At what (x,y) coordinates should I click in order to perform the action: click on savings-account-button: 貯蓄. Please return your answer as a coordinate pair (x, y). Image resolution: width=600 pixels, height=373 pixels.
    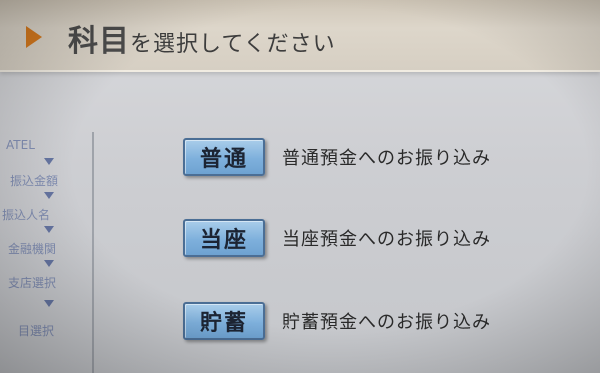
    Looking at the image, I should click on (224, 321).